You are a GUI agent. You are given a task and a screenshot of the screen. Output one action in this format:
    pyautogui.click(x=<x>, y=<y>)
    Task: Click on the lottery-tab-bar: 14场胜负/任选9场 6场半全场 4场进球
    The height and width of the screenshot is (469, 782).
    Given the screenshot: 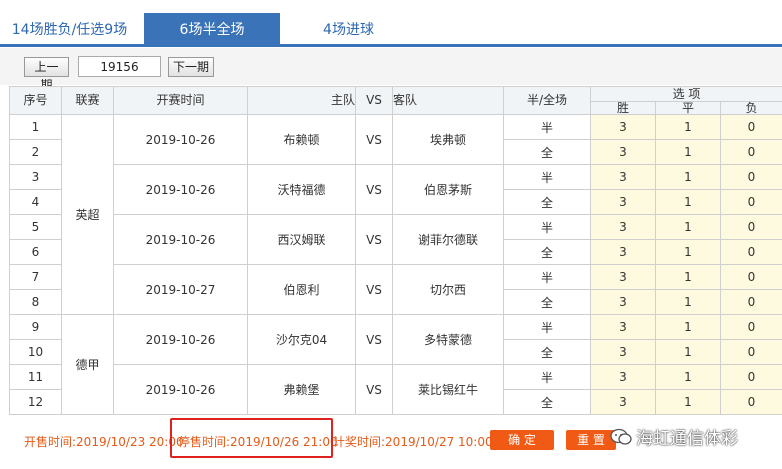 What is the action you would take?
    pyautogui.click(x=391, y=23)
    